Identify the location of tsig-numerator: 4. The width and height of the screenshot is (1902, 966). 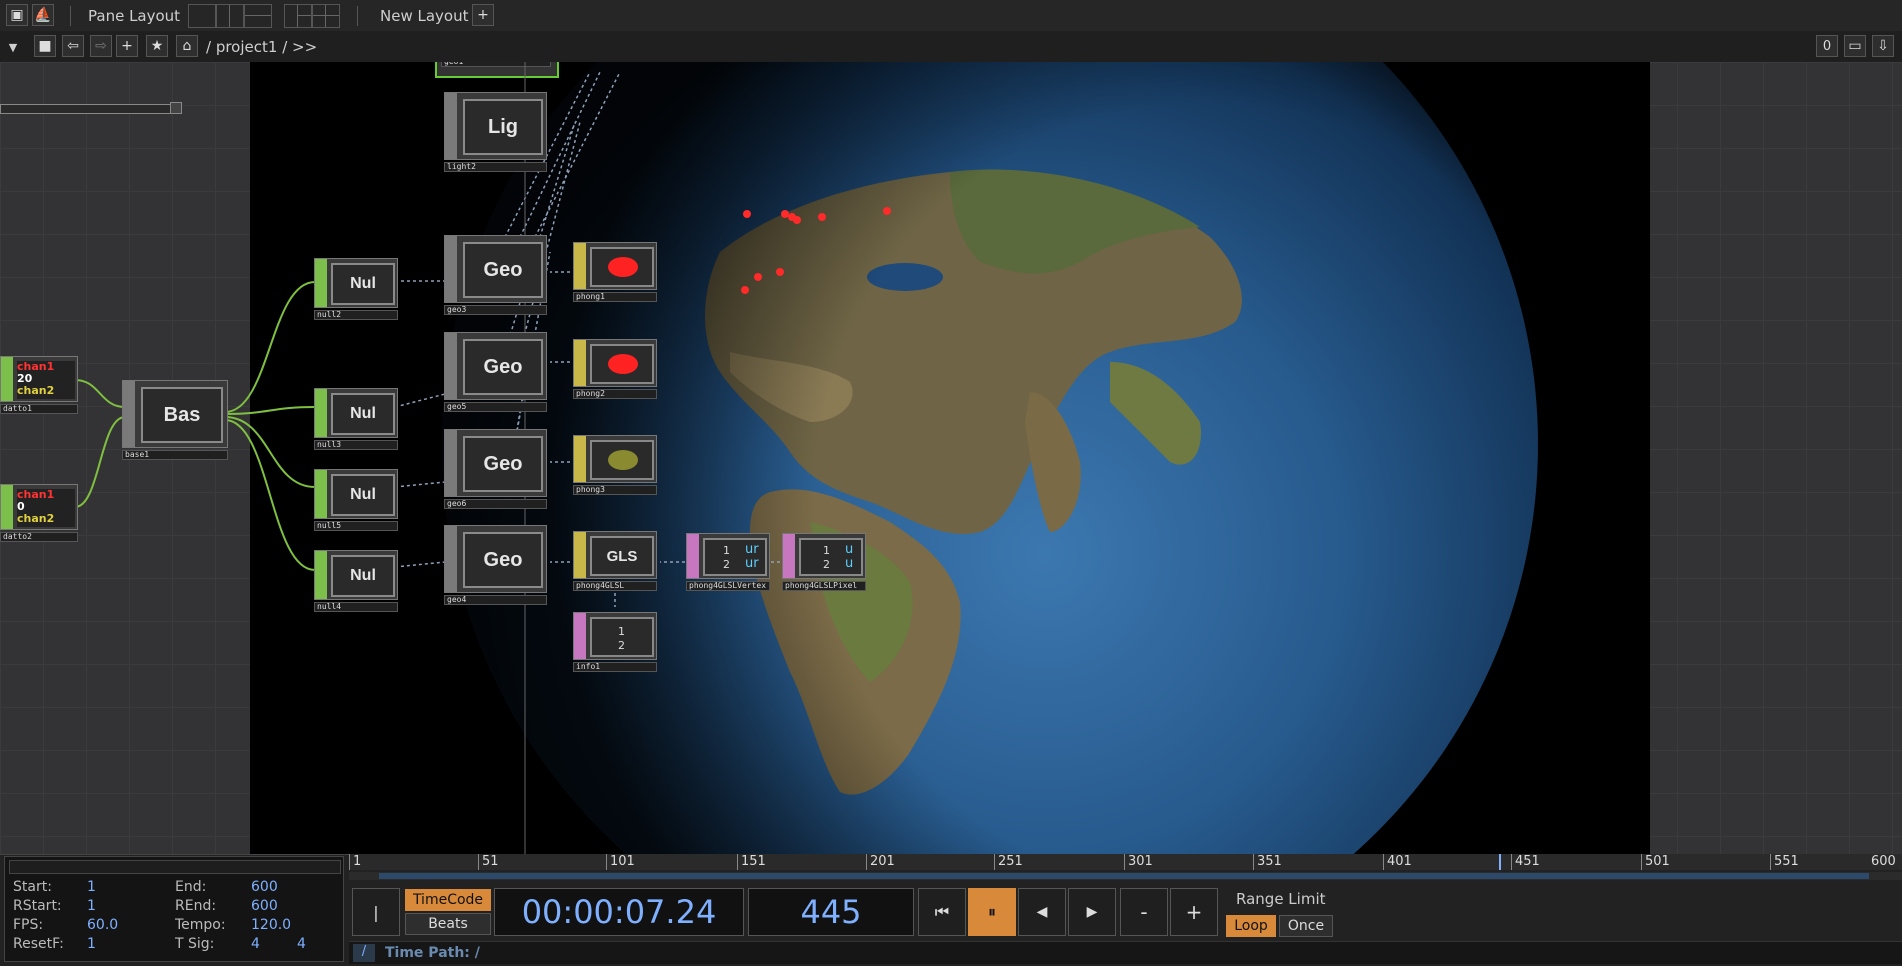
(255, 944).